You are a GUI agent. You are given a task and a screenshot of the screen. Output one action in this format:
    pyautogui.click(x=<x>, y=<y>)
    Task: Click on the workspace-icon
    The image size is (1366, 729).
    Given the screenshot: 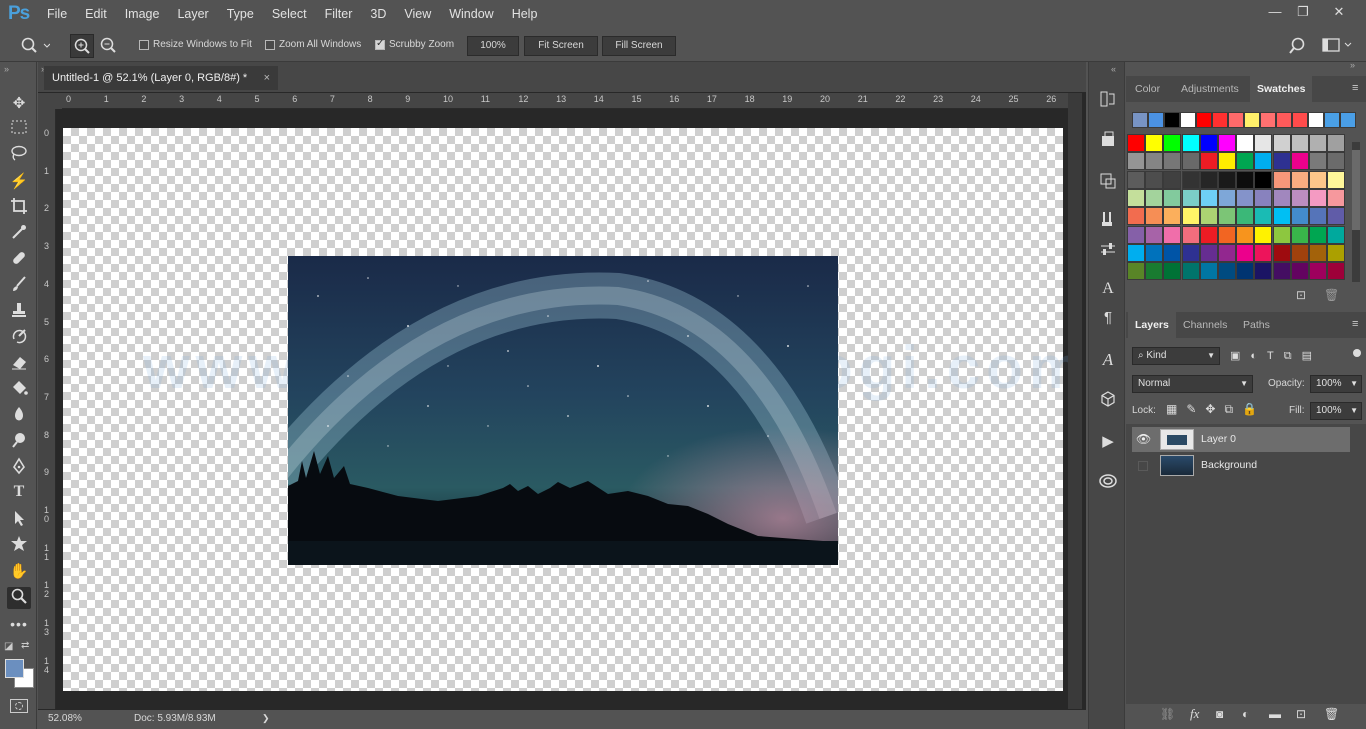 What is the action you would take?
    pyautogui.click(x=1338, y=46)
    